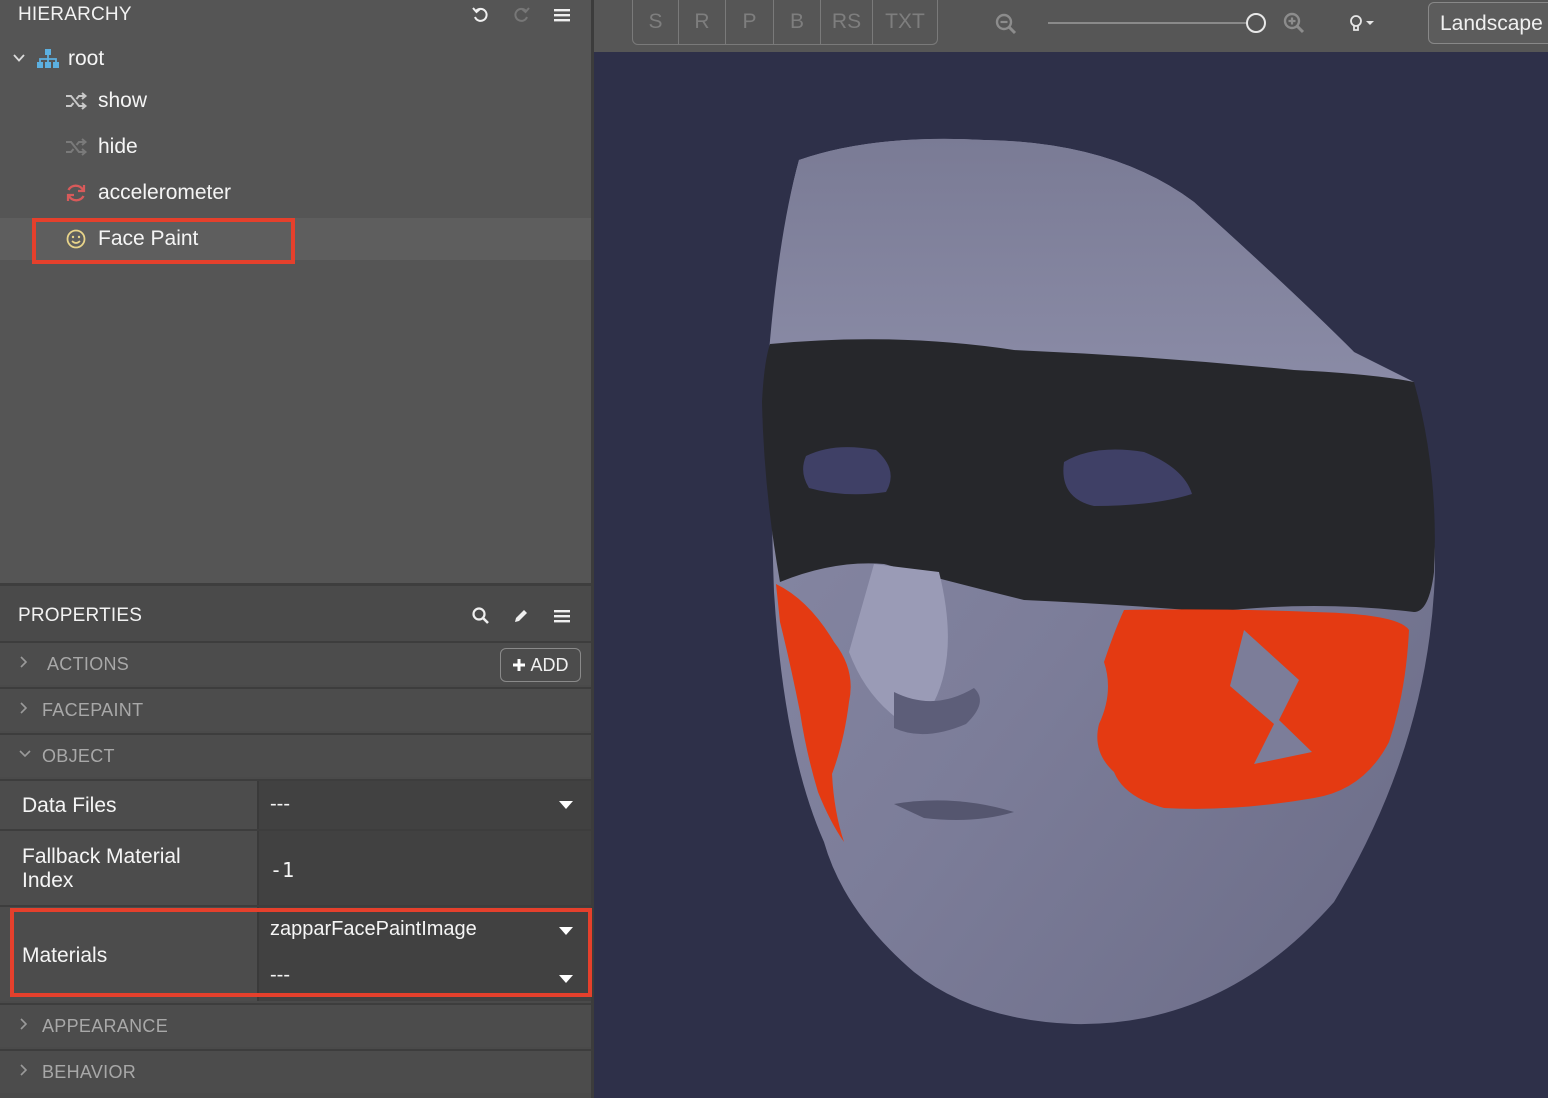 Image resolution: width=1548 pixels, height=1098 pixels. I want to click on prop-data-files: Data Files ---, so click(295, 804).